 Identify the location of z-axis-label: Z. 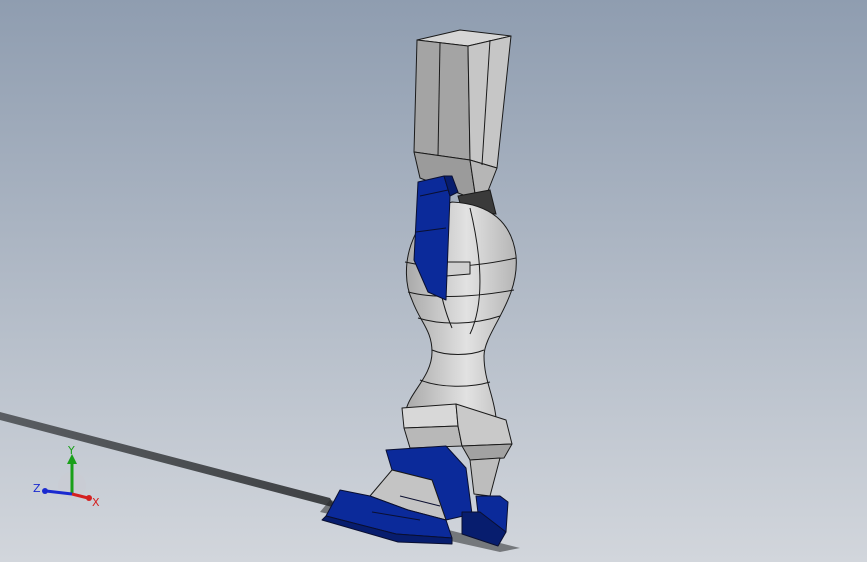
(37, 488).